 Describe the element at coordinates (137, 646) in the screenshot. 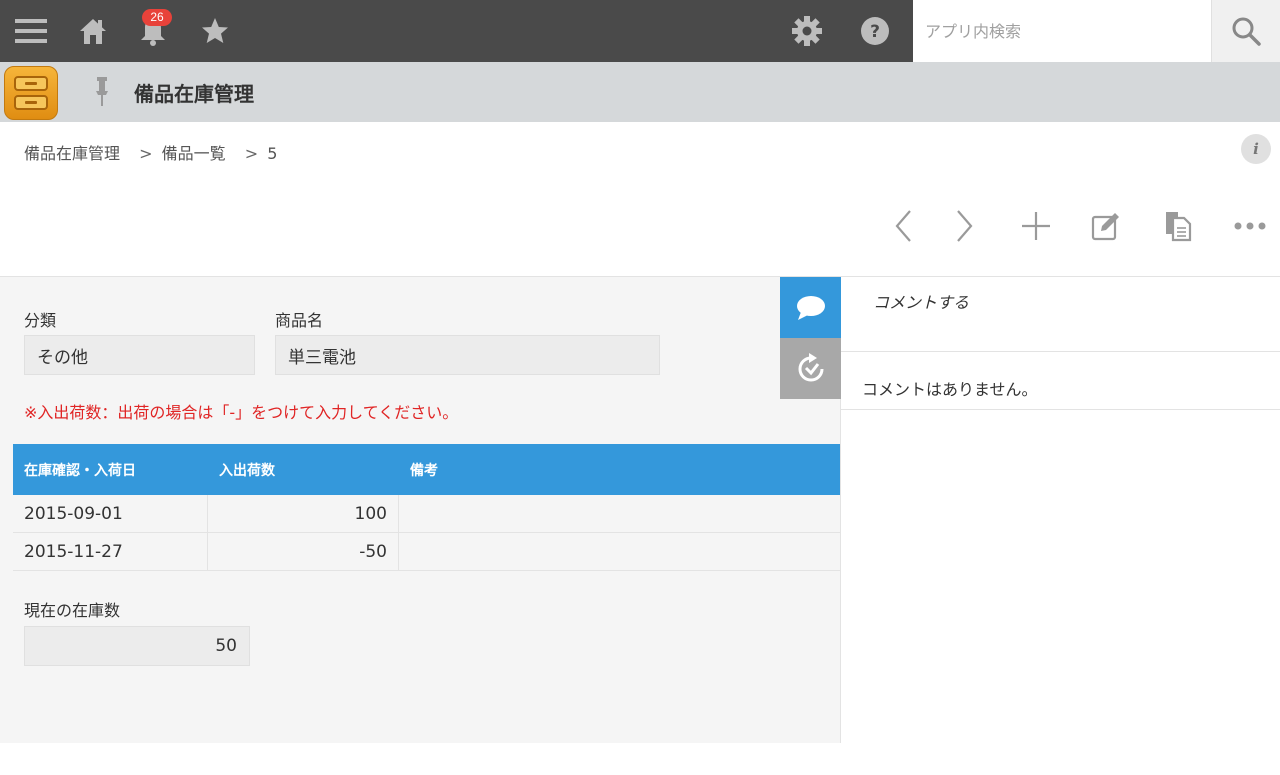

I see `current-stock-value: 50` at that location.